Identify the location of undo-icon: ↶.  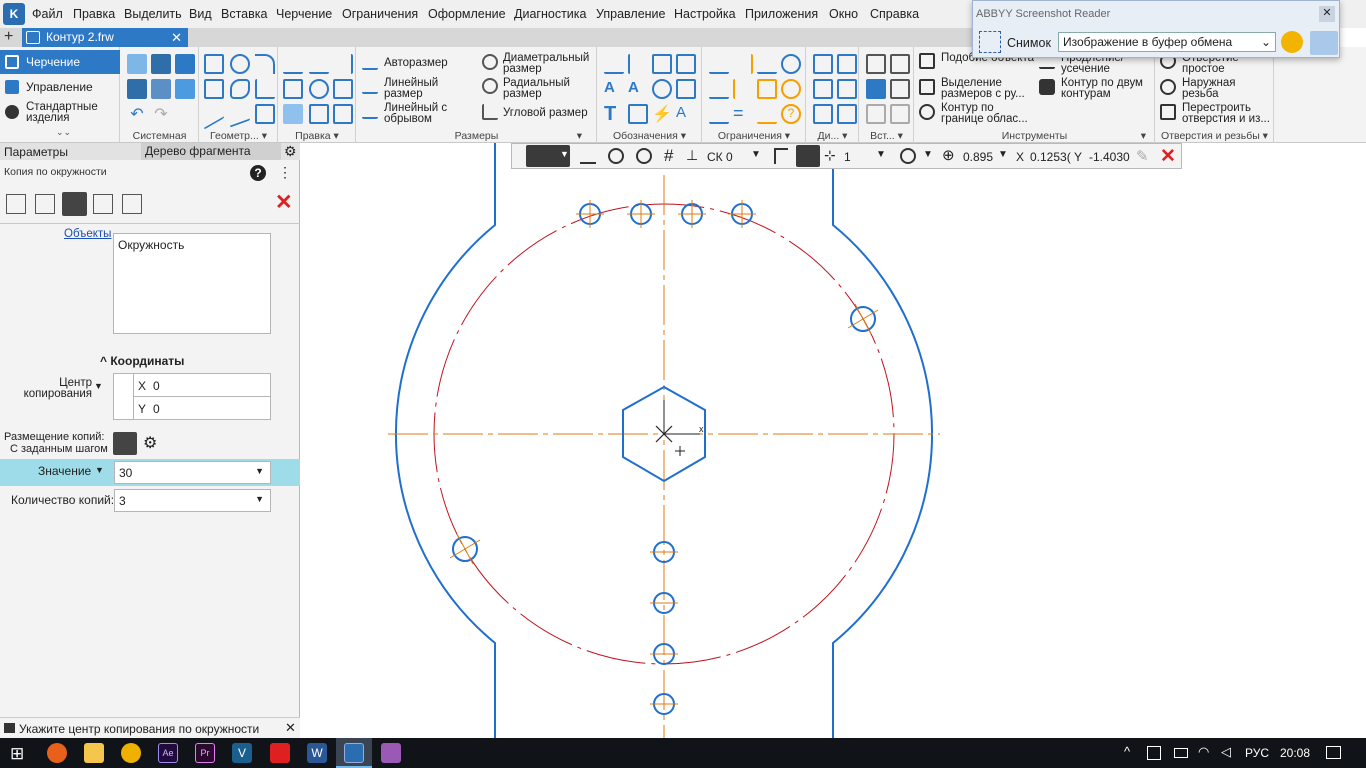
(137, 114).